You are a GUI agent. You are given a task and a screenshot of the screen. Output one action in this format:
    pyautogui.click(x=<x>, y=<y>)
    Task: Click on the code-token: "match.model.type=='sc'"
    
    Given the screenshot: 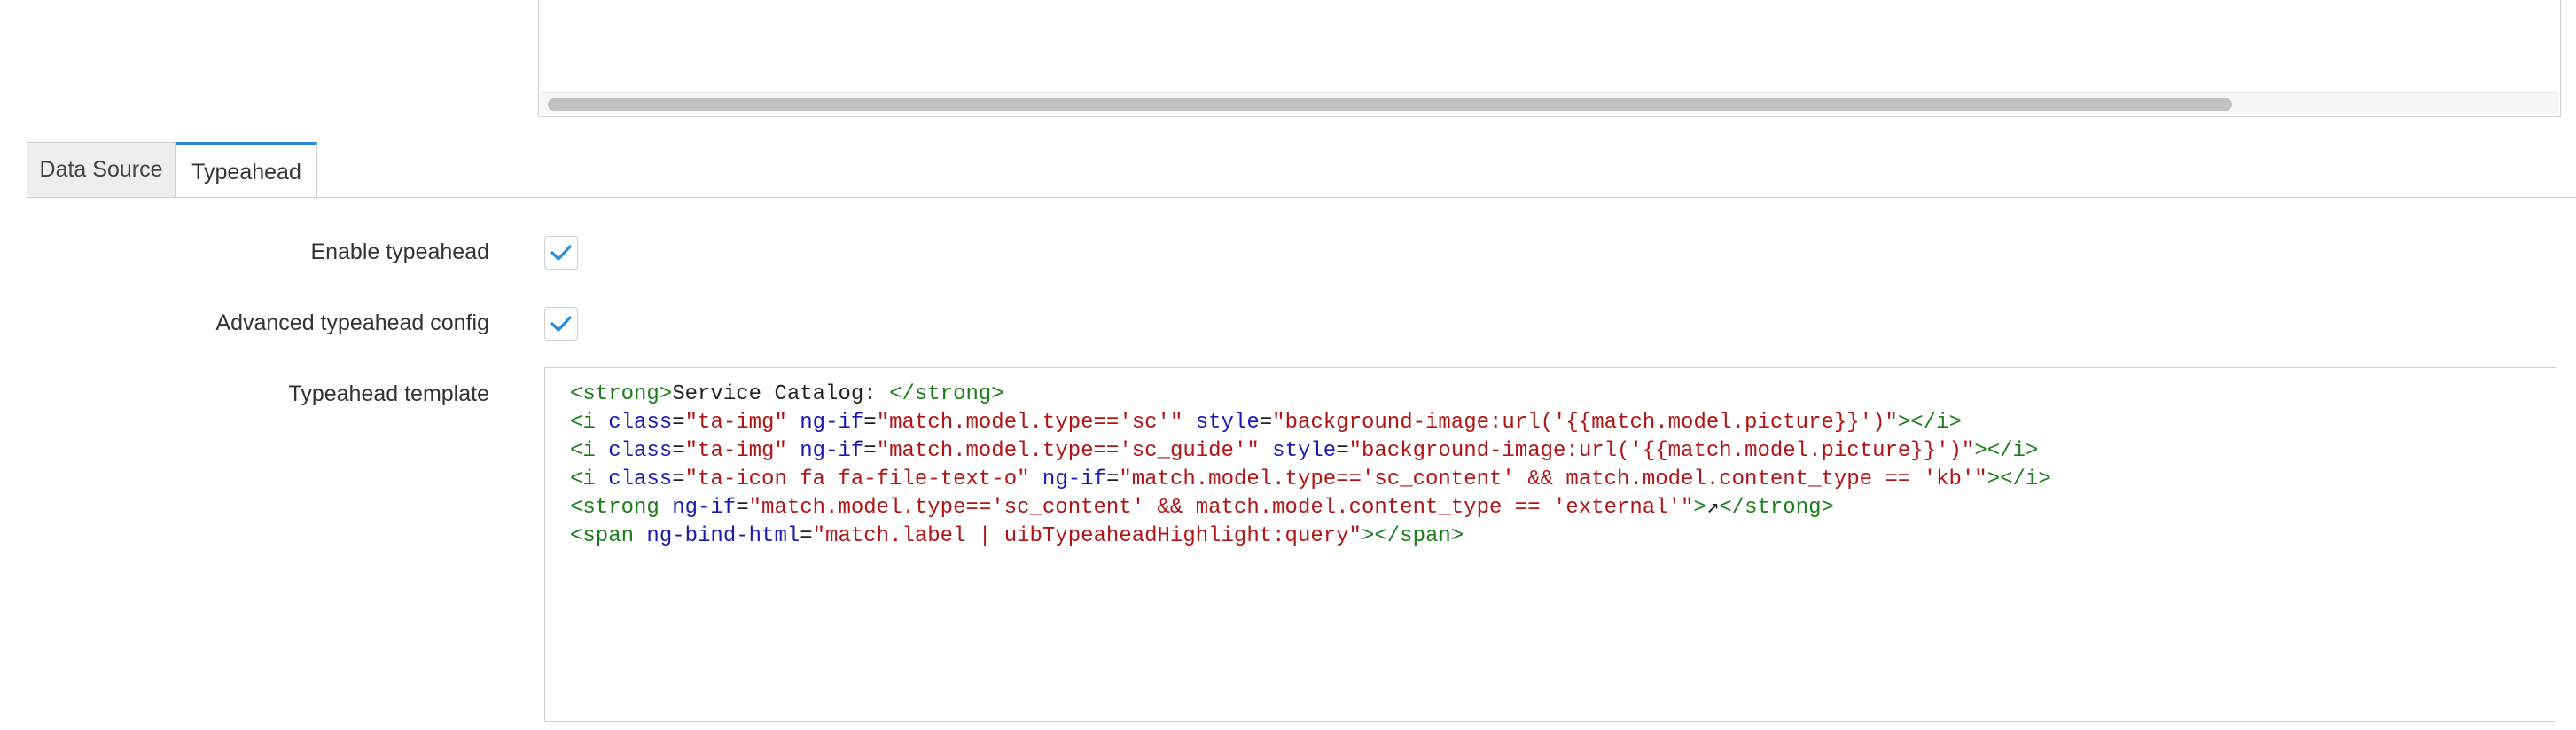 What is the action you would take?
    pyautogui.click(x=1029, y=423)
    